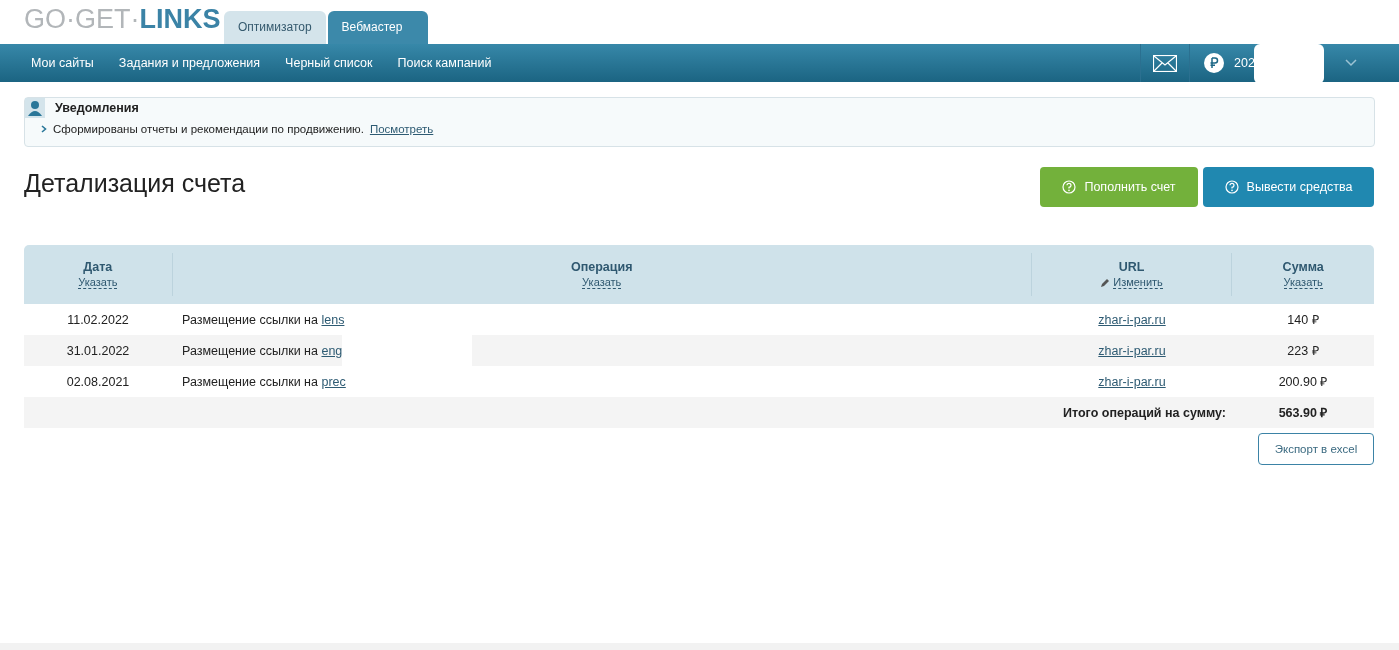  I want to click on date-cell-text: 31.01.2022, so click(98, 350).